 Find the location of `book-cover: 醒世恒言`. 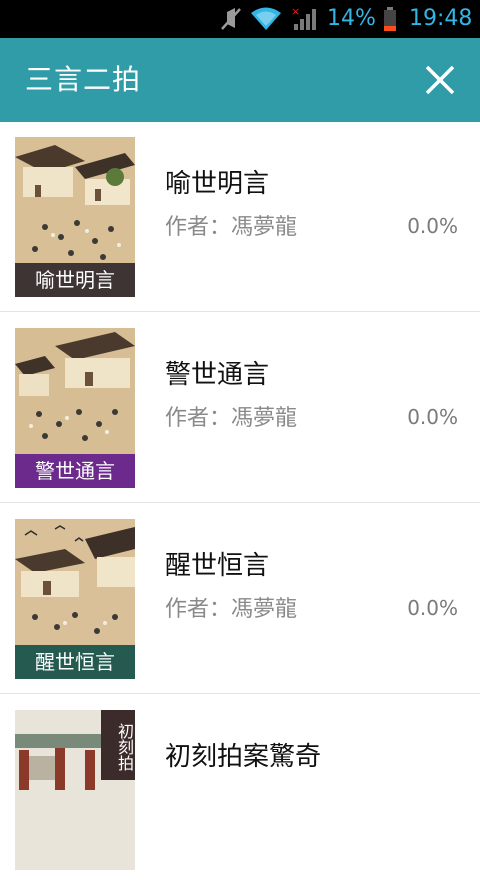

book-cover: 醒世恒言 is located at coordinates (75, 599).